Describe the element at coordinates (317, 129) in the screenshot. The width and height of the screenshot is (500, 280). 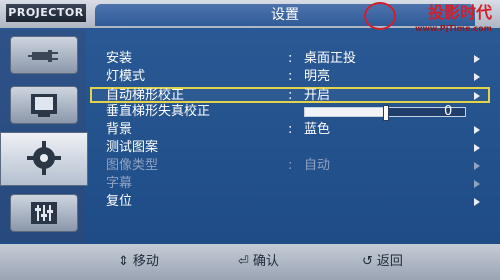
I see `menu-row-value: 蓝色` at that location.